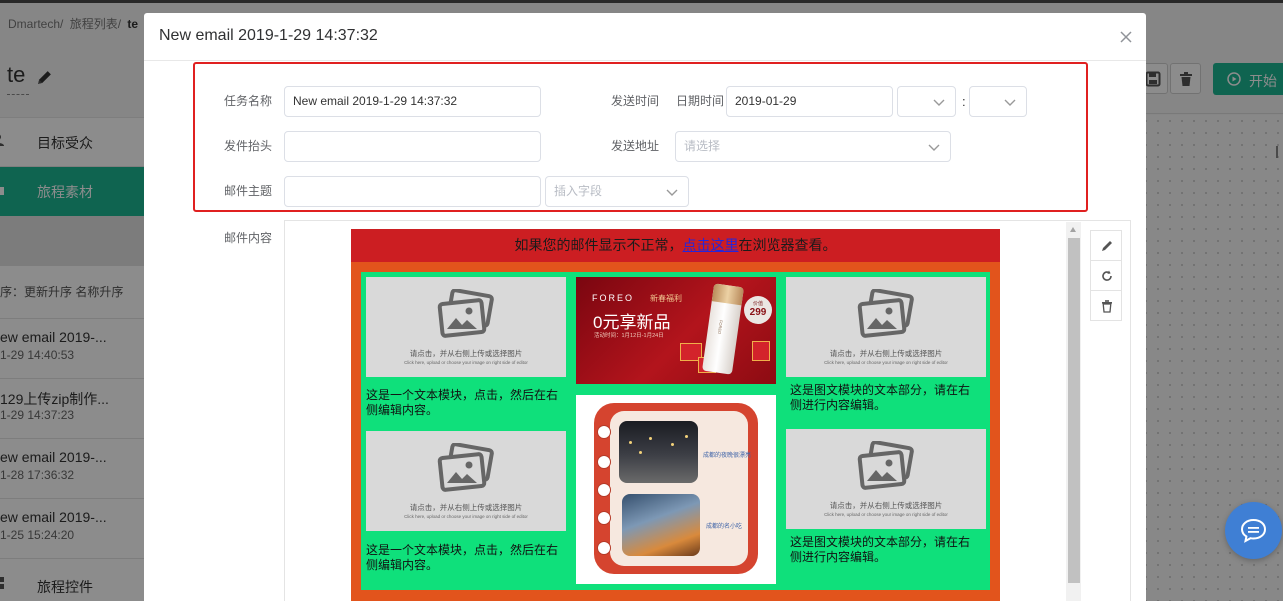  I want to click on notebook-image: 成都的夜晚很漂亮 成都的名小吃, so click(676, 489).